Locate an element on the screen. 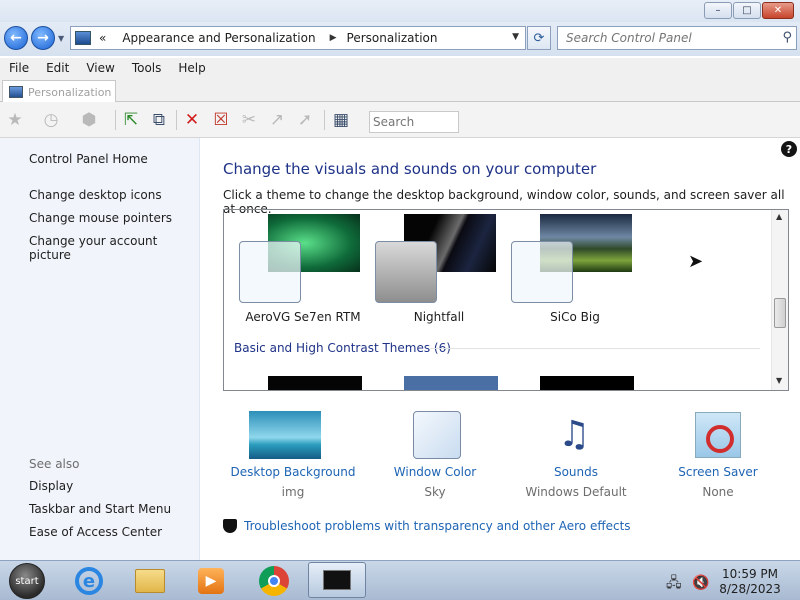 Image resolution: width=800 pixels, height=600 pixels. folder-icon is located at coordinates (150, 581).